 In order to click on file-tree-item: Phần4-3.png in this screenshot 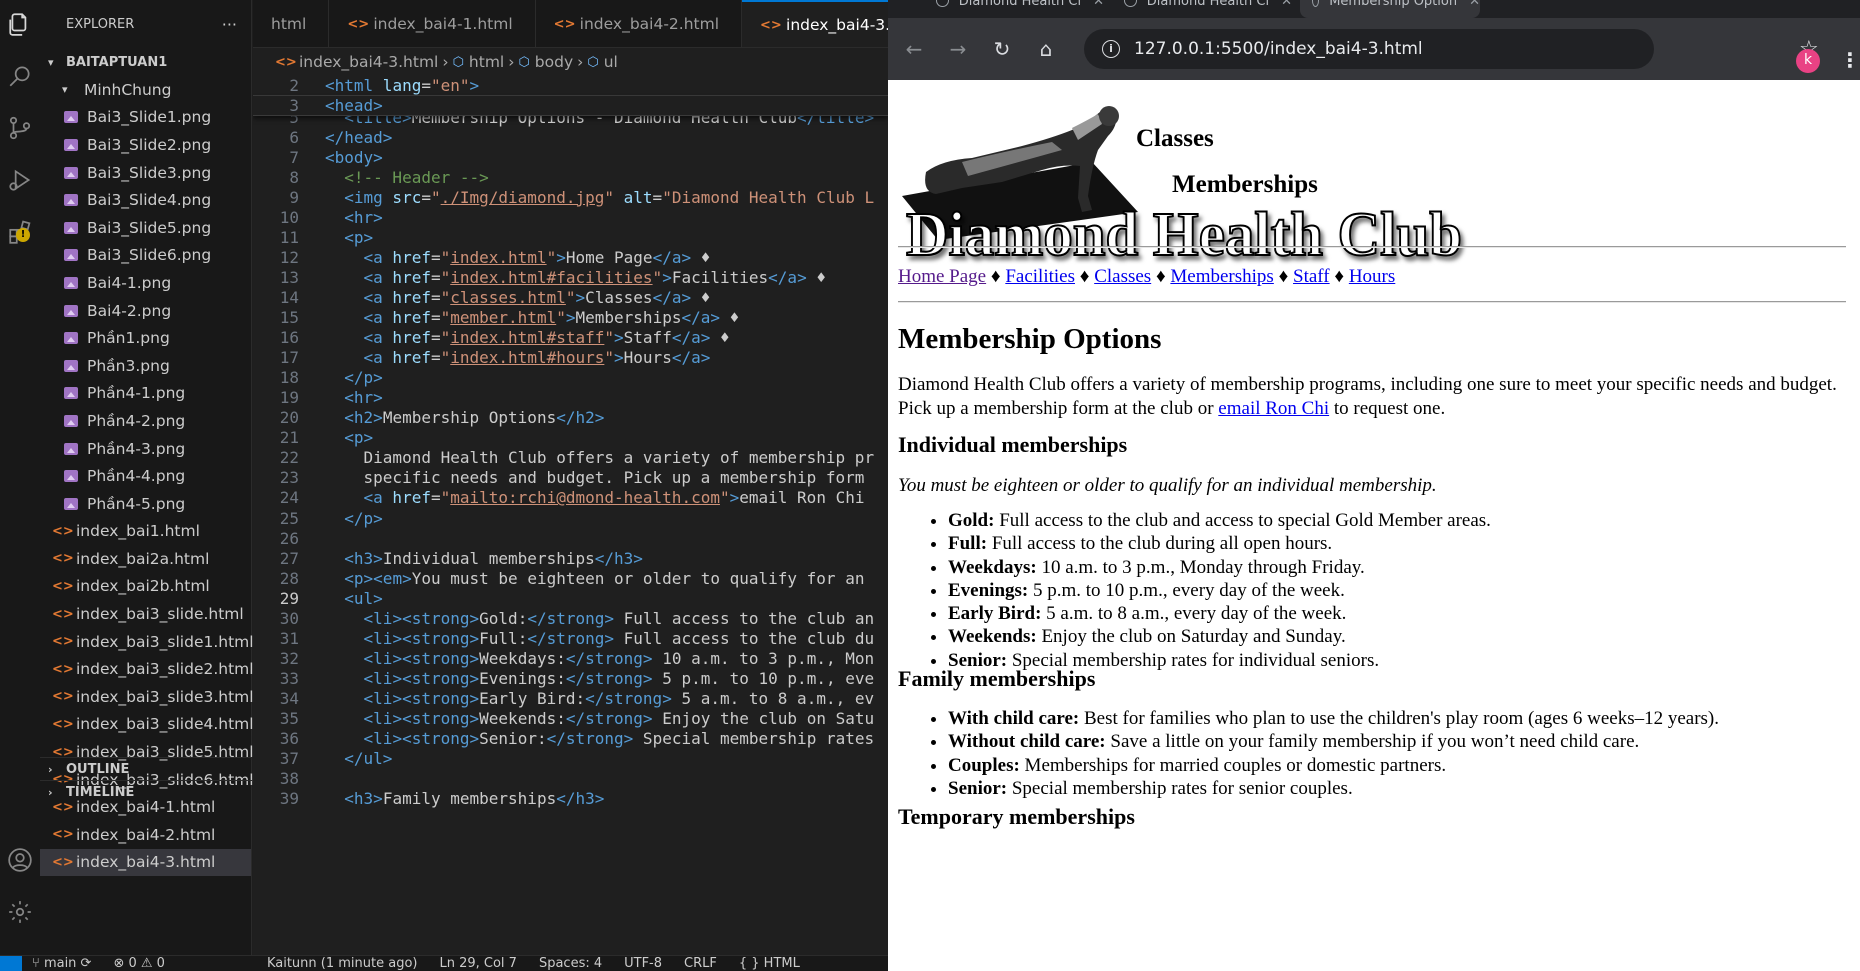, I will do `click(145, 449)`.